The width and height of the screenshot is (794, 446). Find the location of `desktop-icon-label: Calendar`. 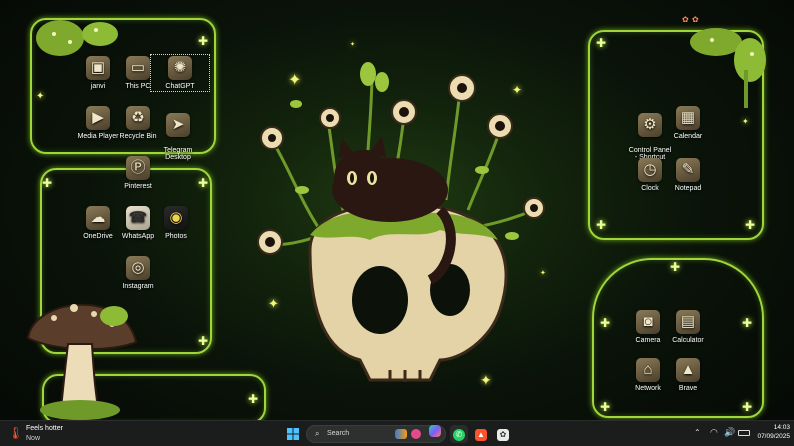

desktop-icon-label: Calendar is located at coordinates (688, 136).